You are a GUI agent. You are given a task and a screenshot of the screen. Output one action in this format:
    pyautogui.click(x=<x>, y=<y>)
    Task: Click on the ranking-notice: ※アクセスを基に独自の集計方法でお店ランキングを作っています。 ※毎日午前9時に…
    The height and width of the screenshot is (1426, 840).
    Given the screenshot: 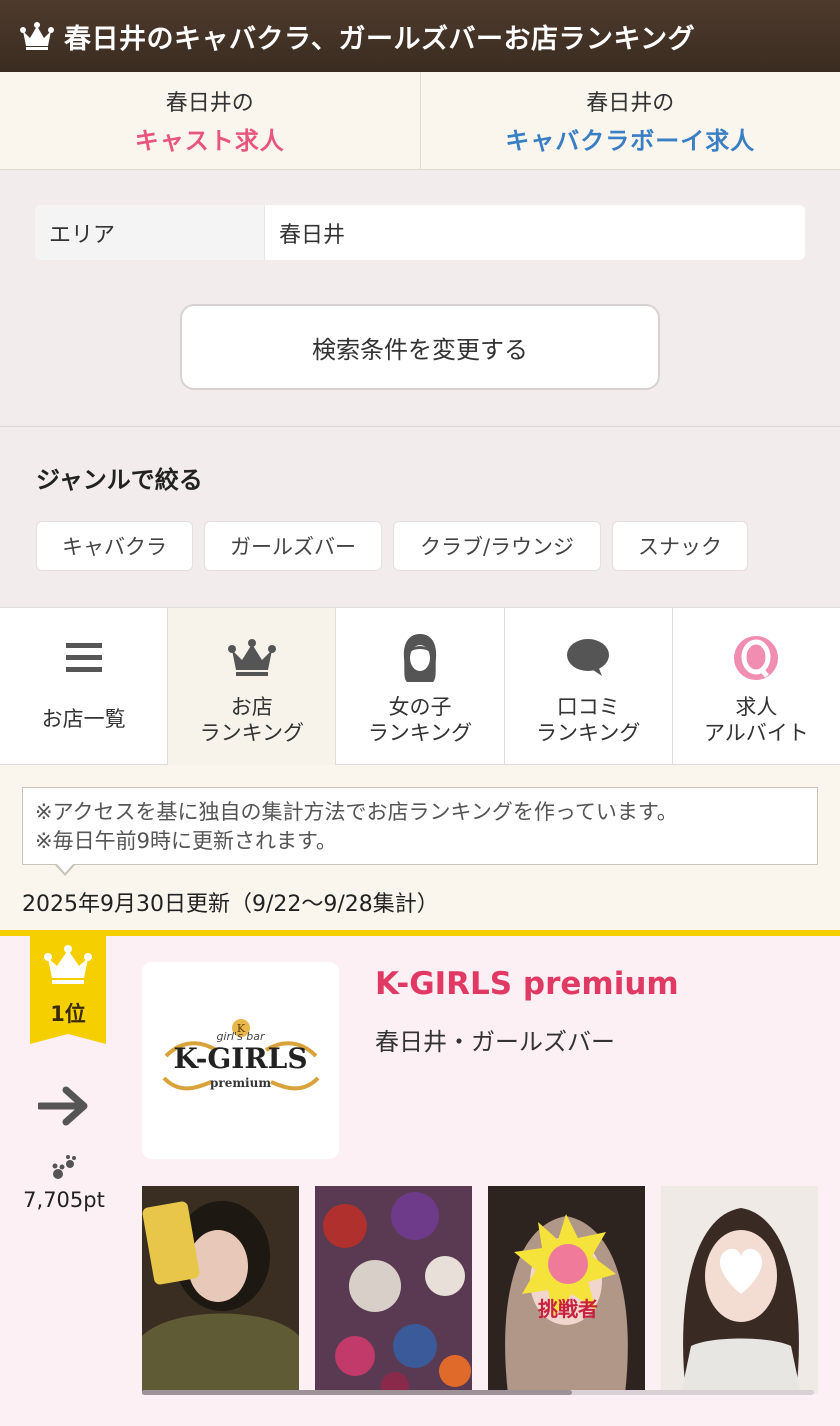 What is the action you would take?
    pyautogui.click(x=420, y=826)
    